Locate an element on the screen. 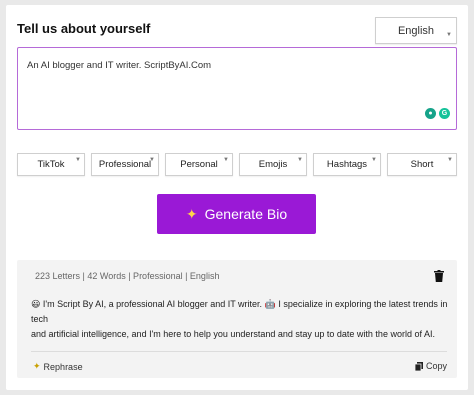 This screenshot has width=474, height=395. copy-button: Copy is located at coordinates (430, 366).